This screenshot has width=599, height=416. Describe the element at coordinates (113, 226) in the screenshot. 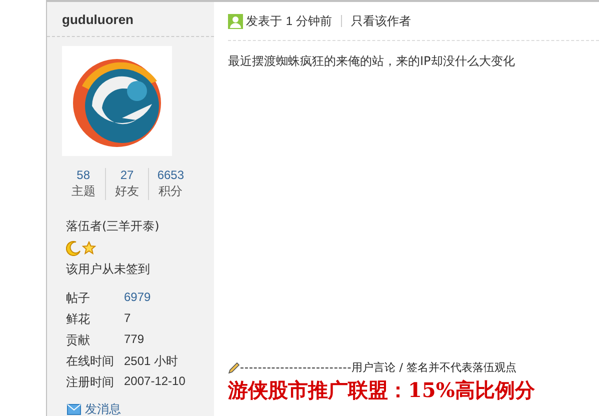

I see `user-rank: 落伍者(三羊开泰)` at that location.